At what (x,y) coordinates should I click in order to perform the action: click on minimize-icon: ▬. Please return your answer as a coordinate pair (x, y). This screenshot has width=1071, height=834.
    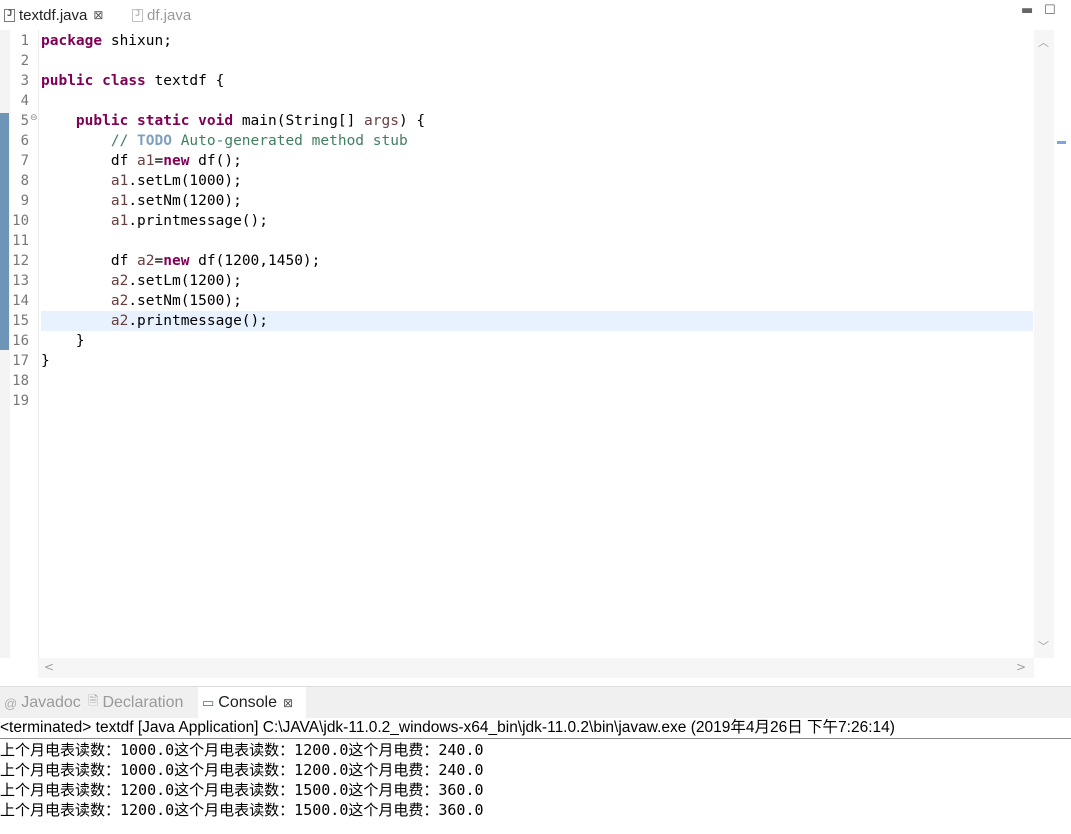
    Looking at the image, I should click on (1027, 10).